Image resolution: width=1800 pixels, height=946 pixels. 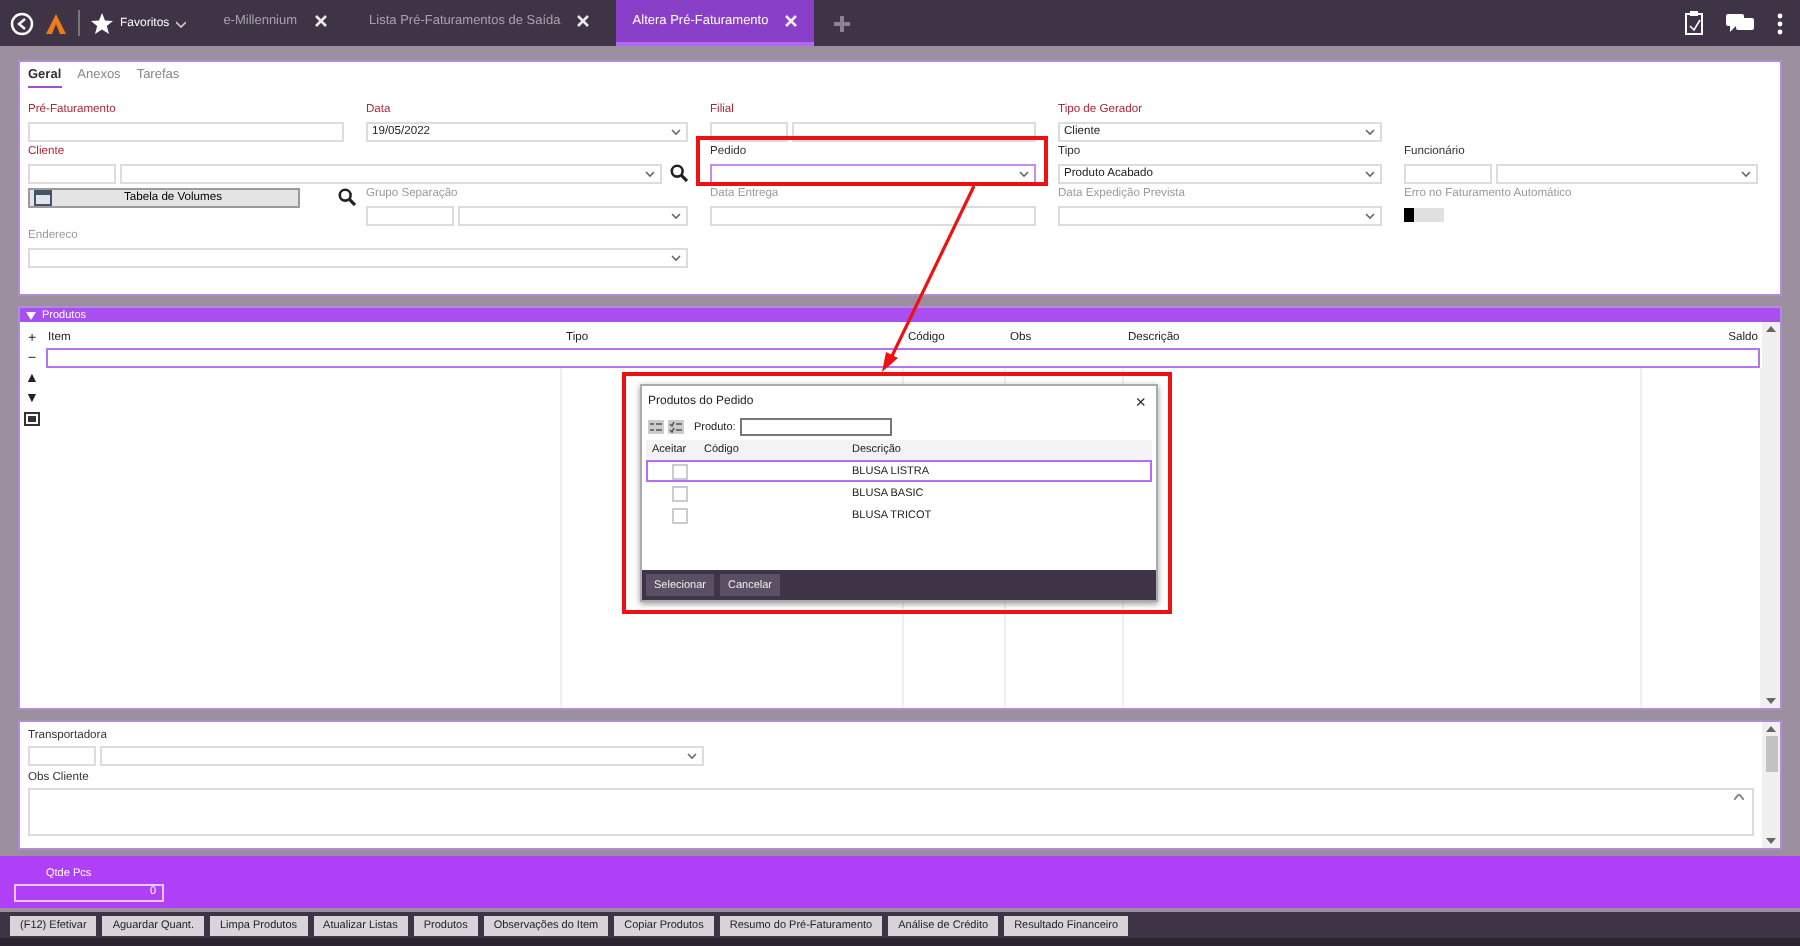 I want to click on list-icon, so click(x=656, y=427).